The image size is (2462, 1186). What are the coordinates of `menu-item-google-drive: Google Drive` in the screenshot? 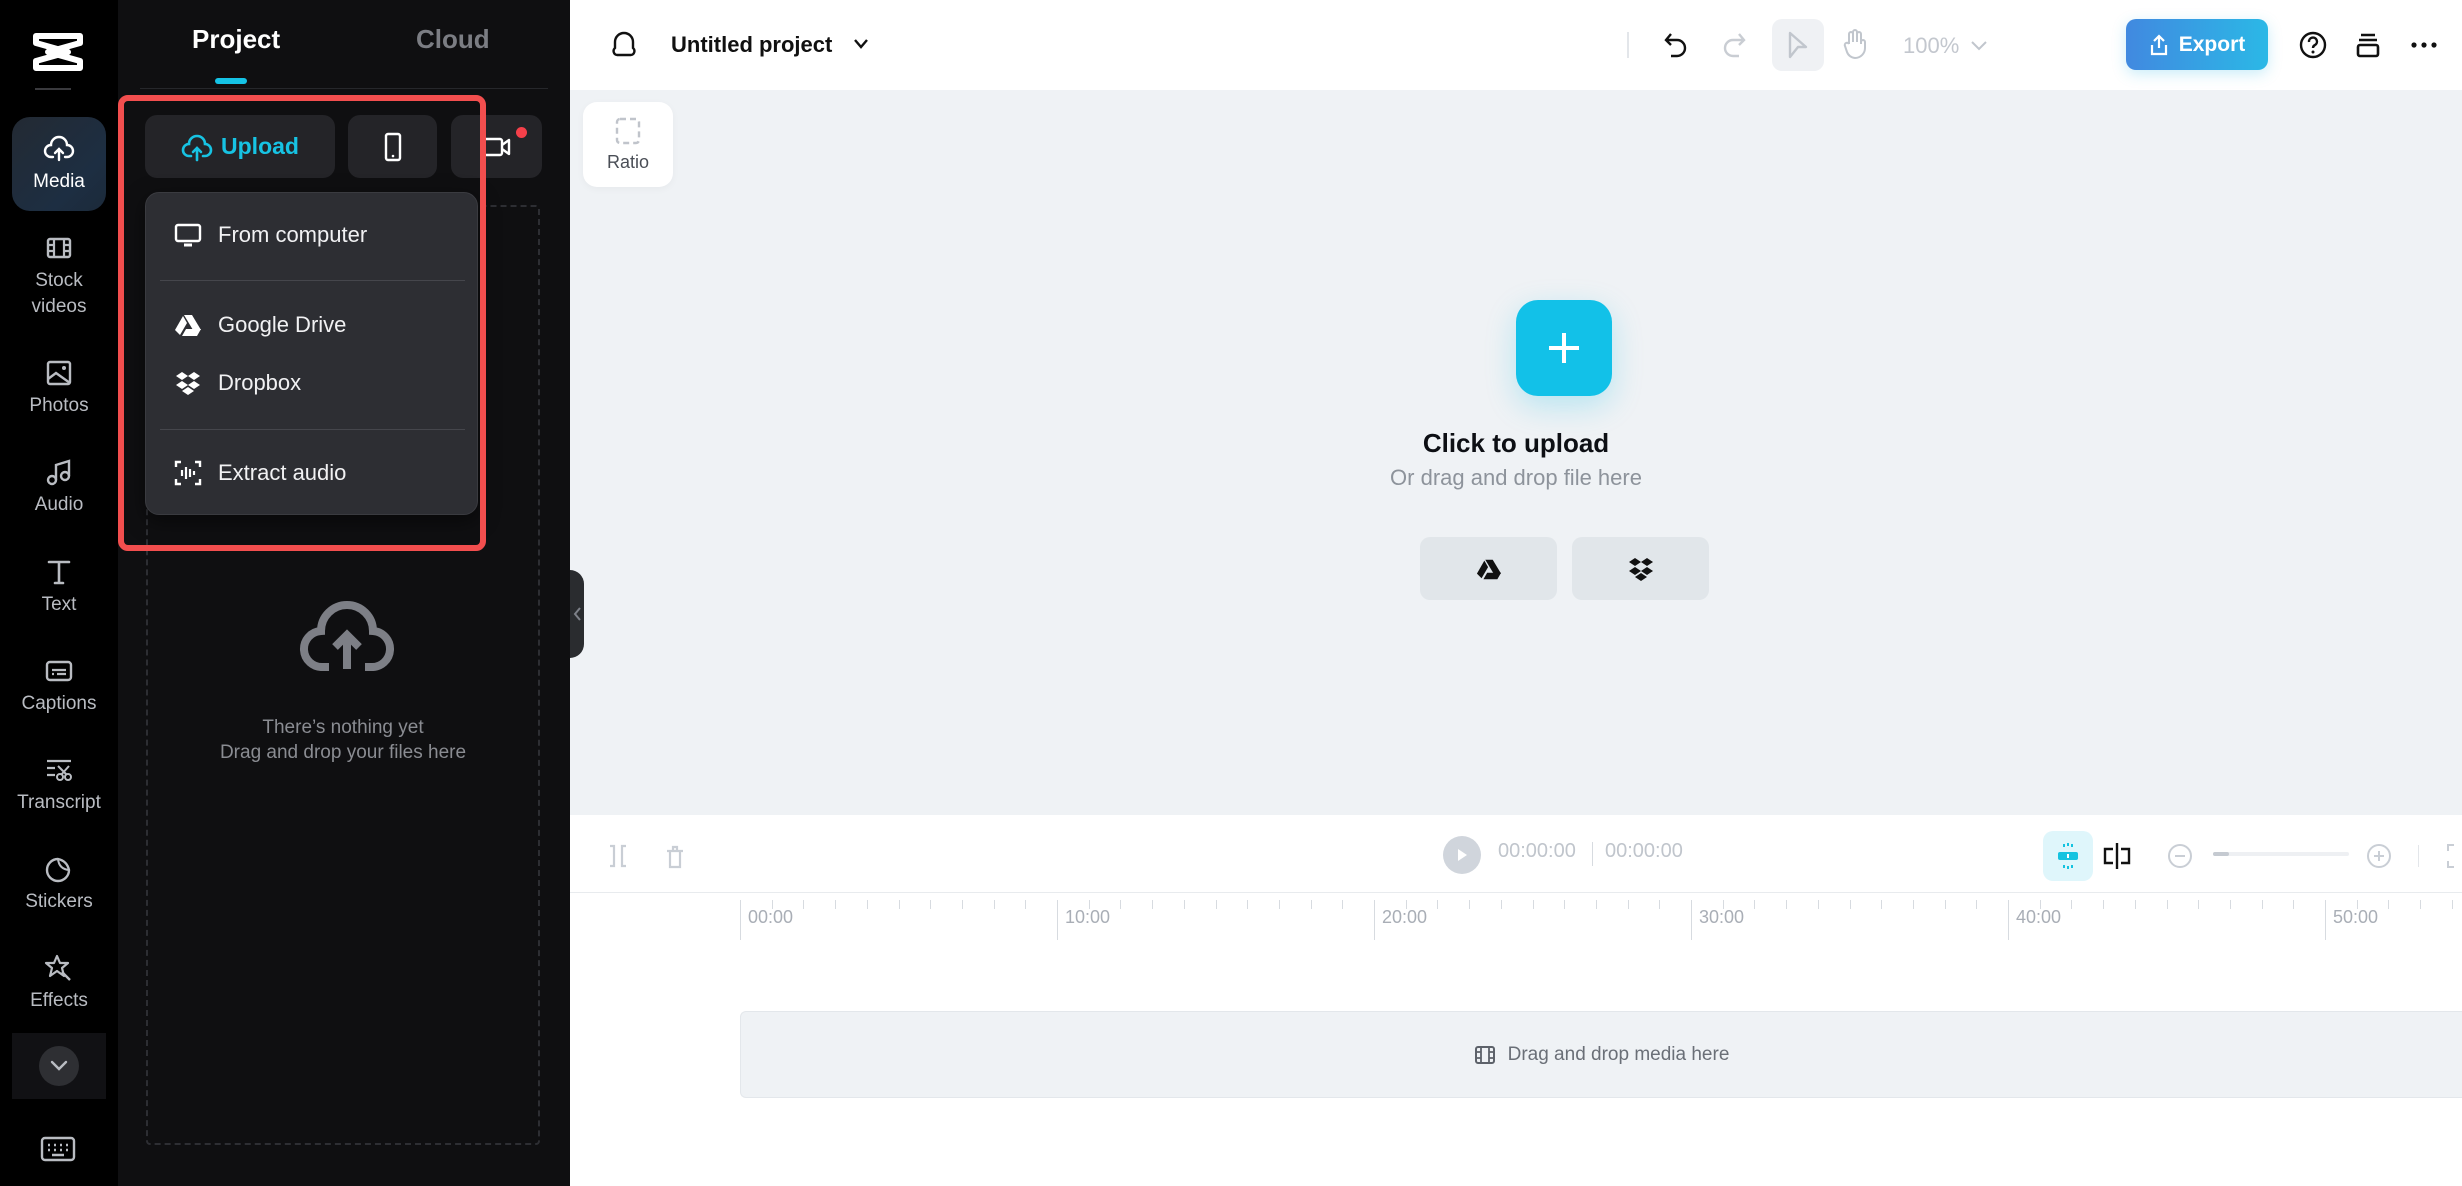 It's located at (311, 325).